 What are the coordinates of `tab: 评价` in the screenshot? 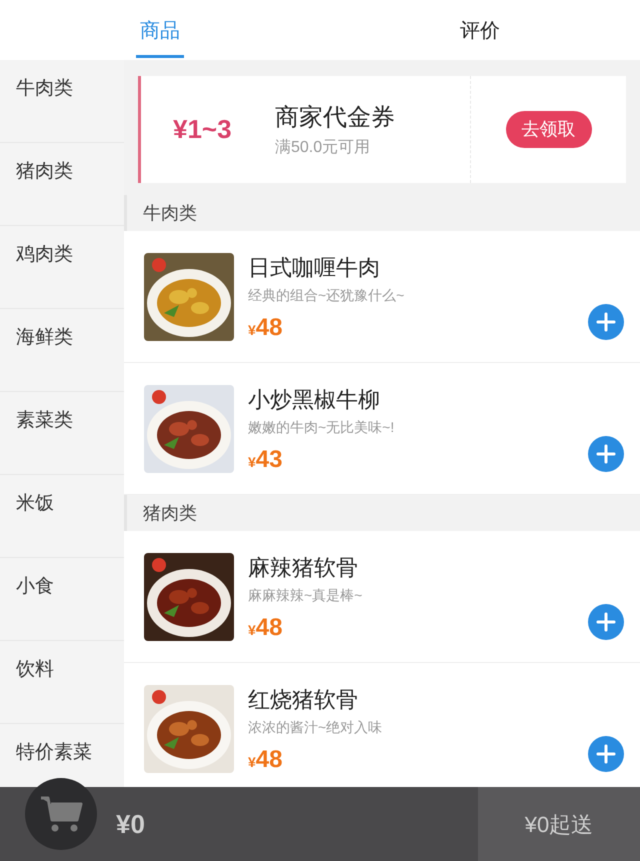 It's located at (480, 32).